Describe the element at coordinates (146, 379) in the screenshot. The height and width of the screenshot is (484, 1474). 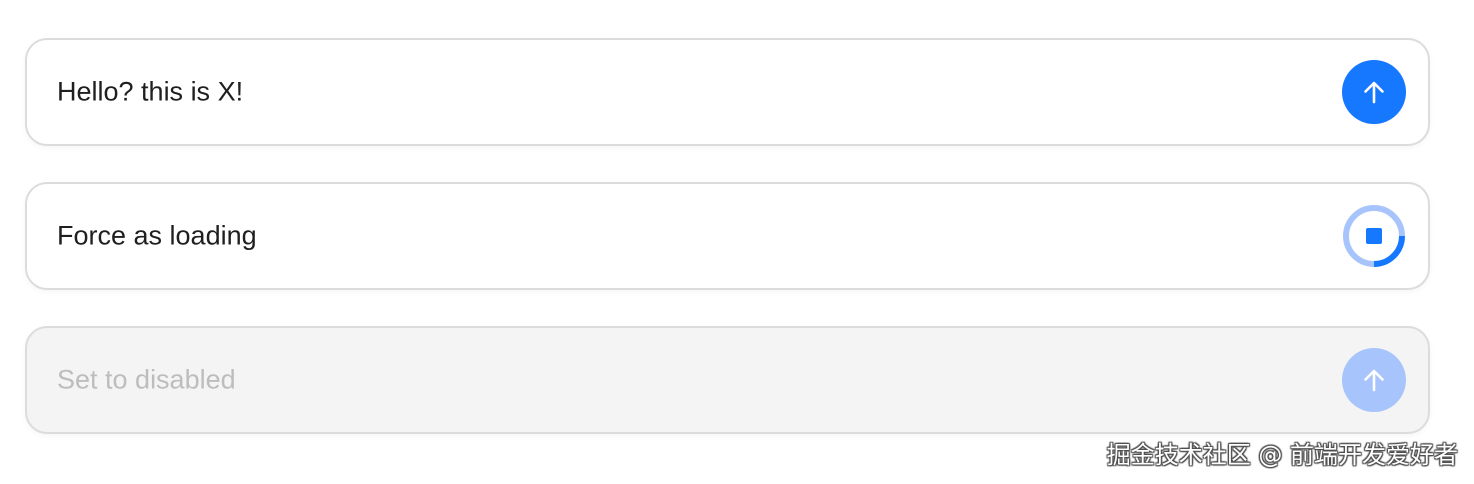
I see `sender-input: Set to disabled` at that location.